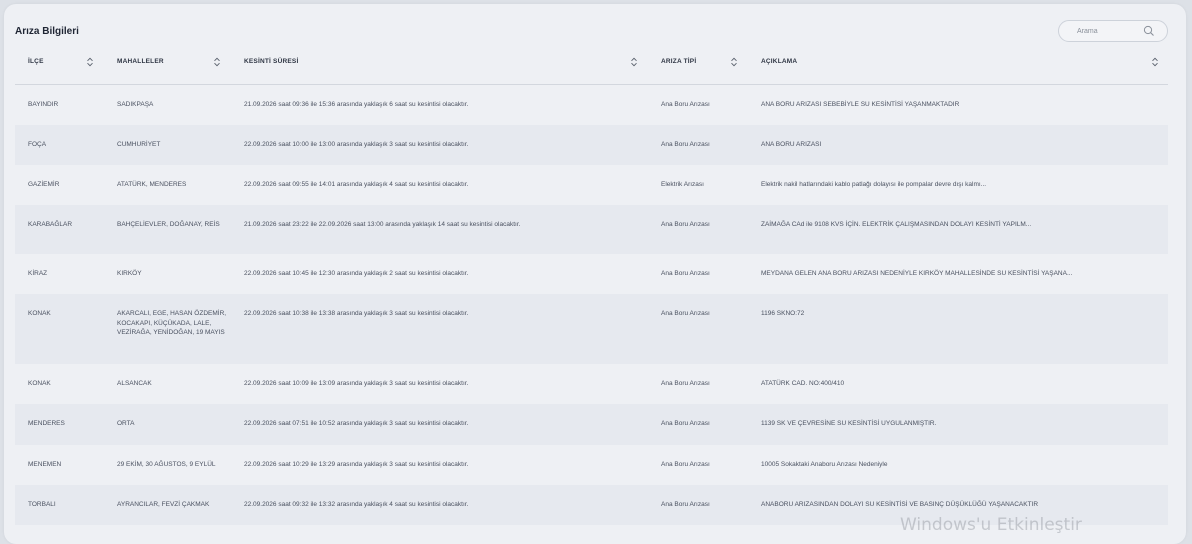 This screenshot has width=1192, height=544. I want to click on page-title: Arıza Bilgileri, so click(47, 31).